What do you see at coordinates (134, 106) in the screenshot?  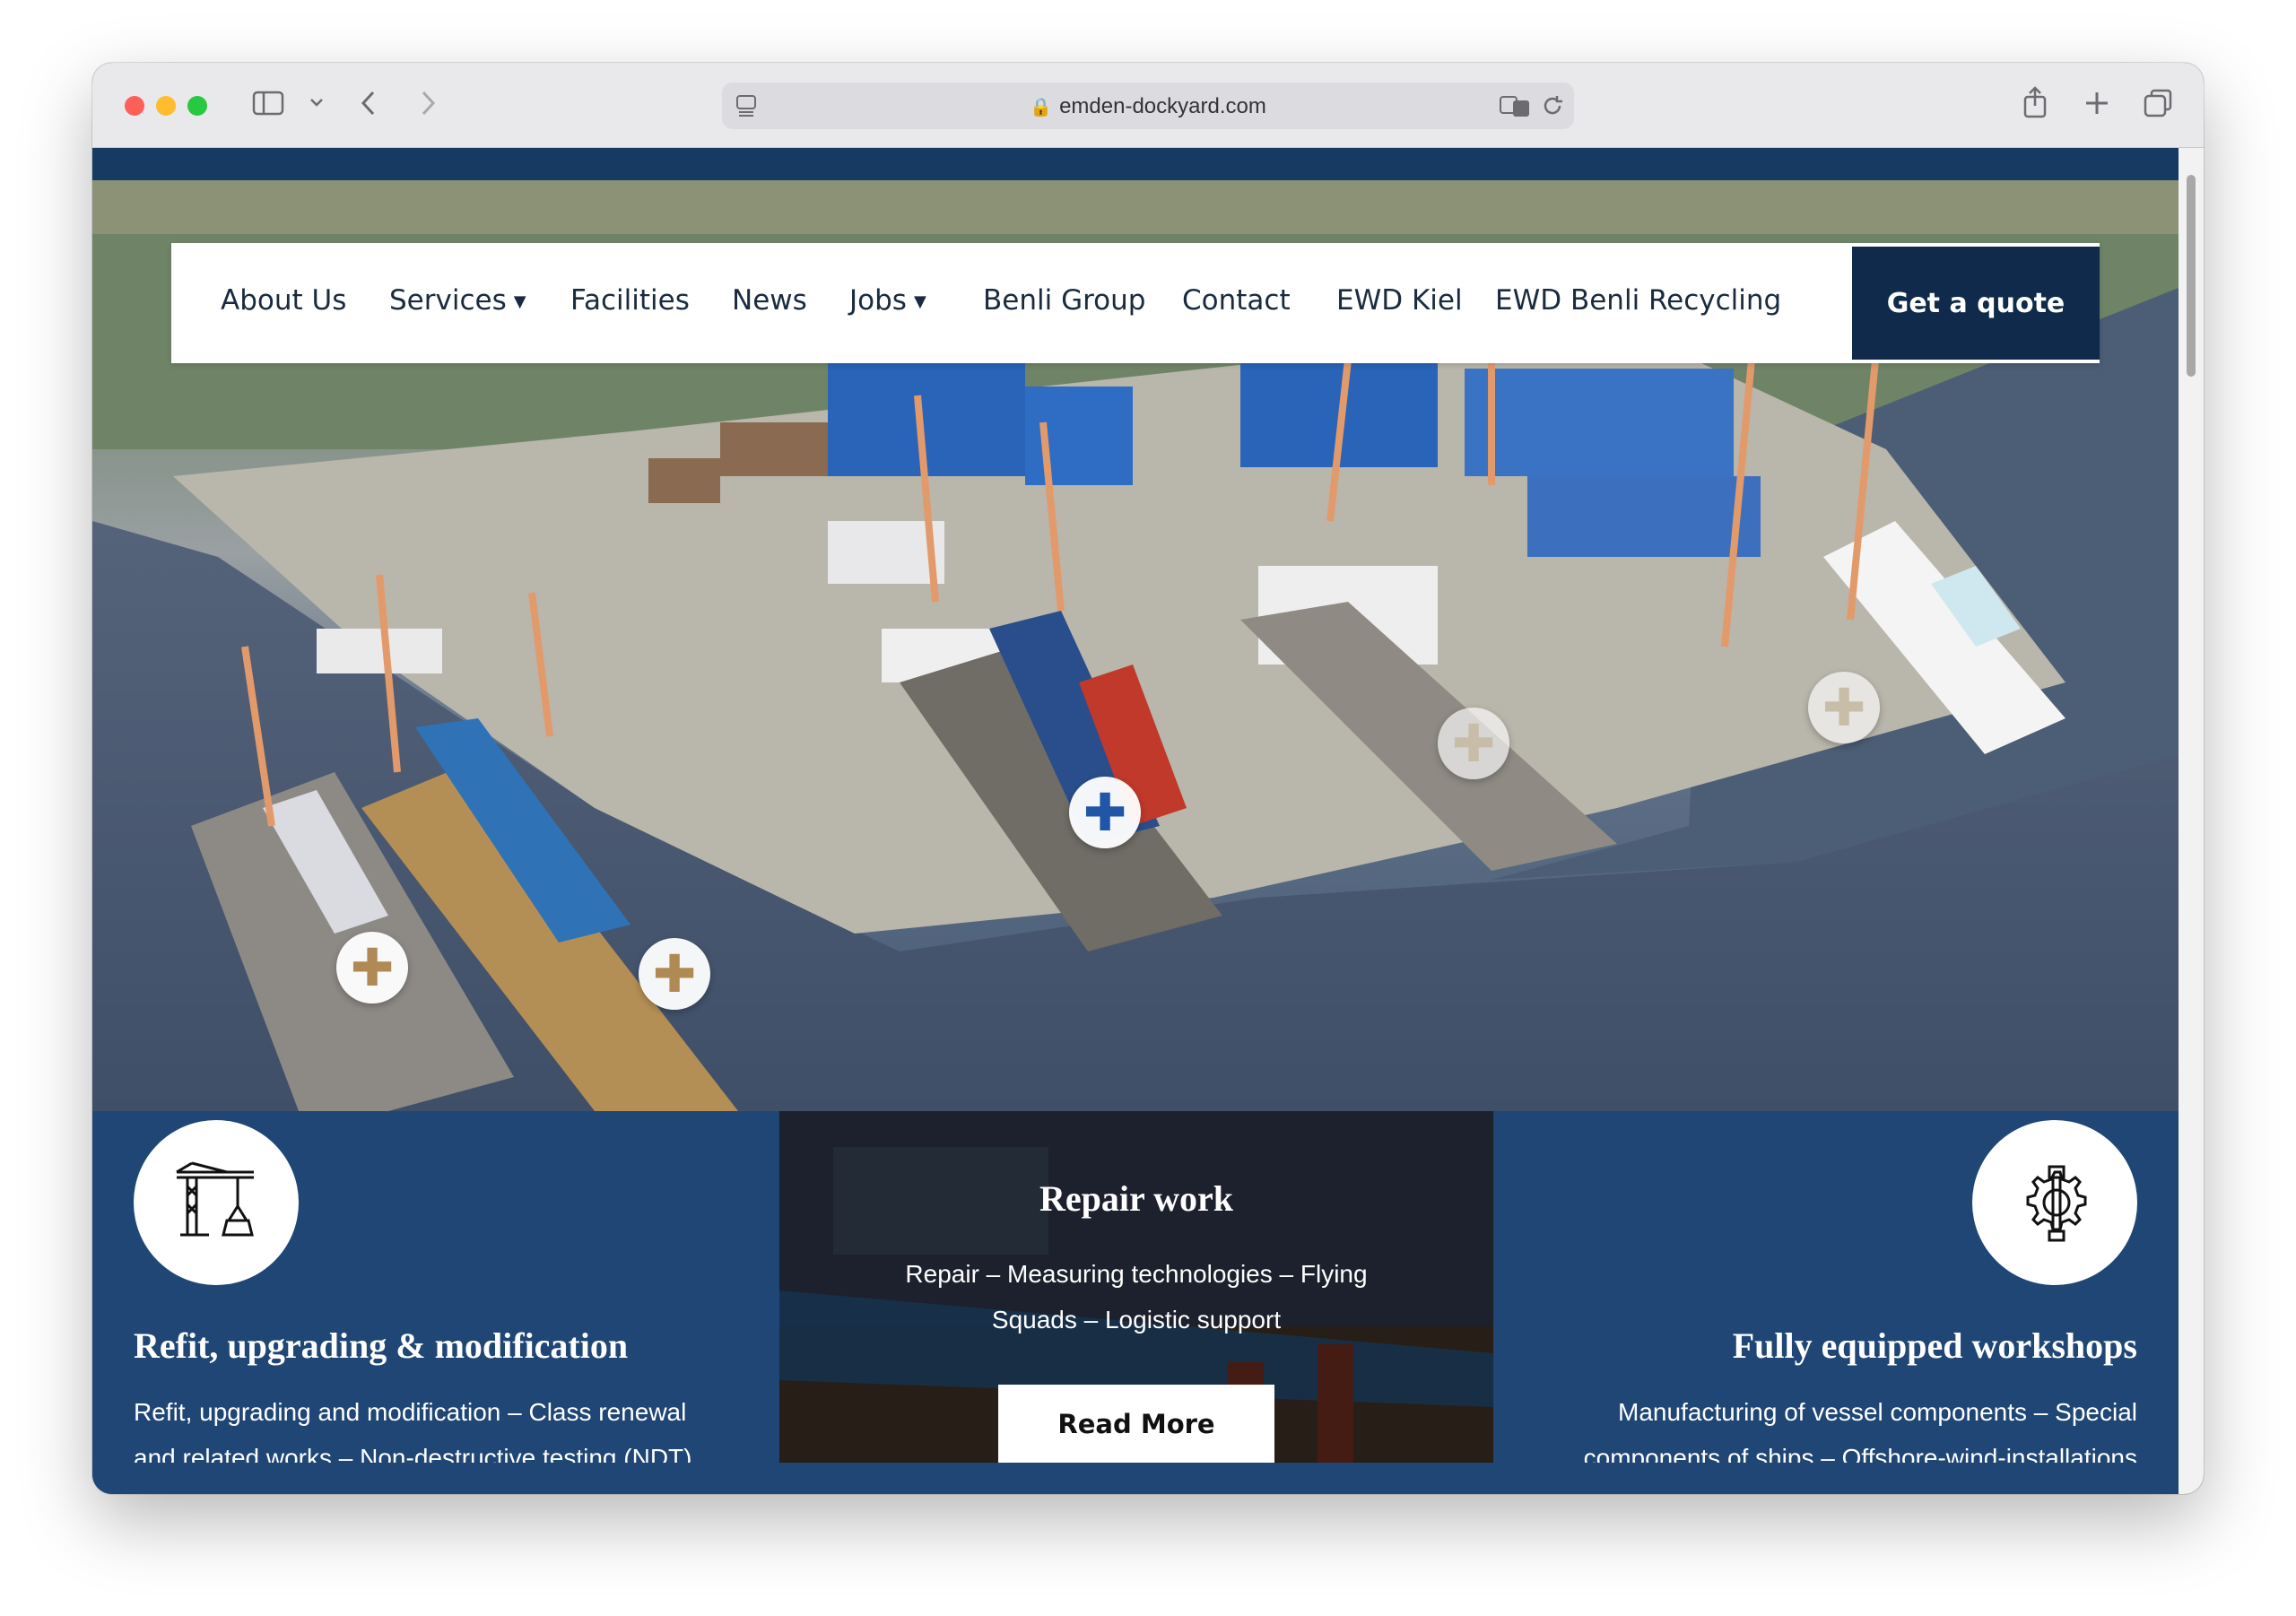 I see `close-window-button` at bounding box center [134, 106].